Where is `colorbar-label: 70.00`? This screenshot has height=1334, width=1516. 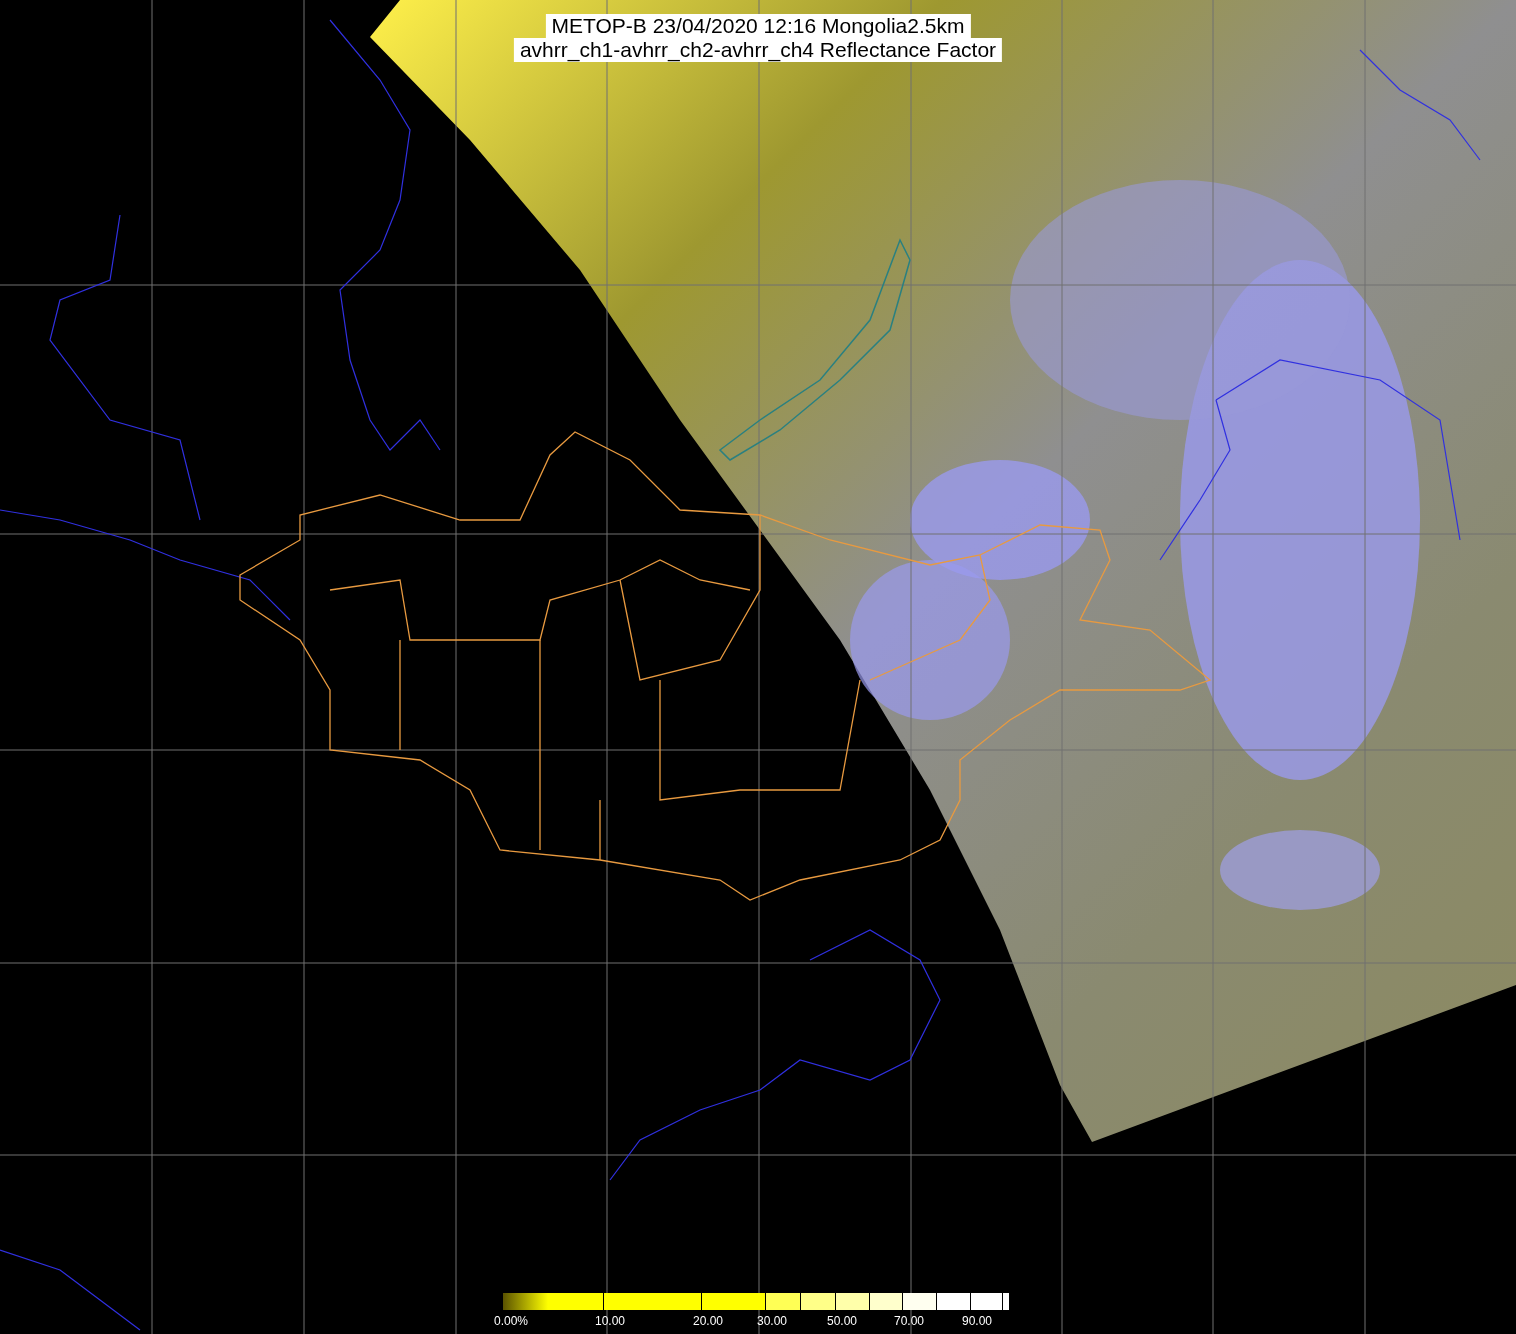 colorbar-label: 70.00 is located at coordinates (909, 1321).